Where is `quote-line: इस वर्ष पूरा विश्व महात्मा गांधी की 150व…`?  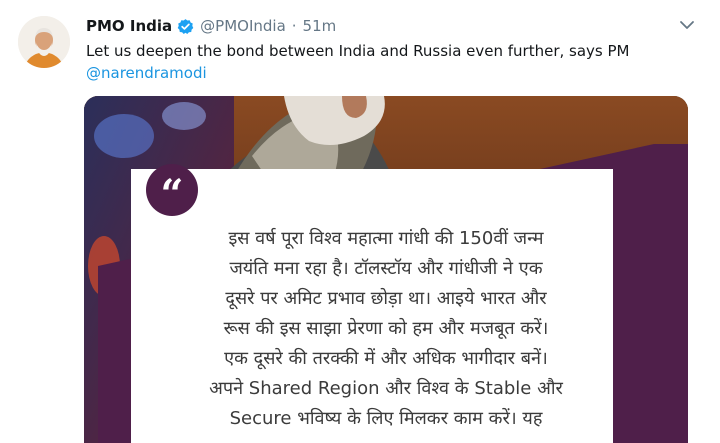 quote-line: इस वर्ष पूरा विश्व महात्मा गांधी की 150व… is located at coordinates (386, 238).